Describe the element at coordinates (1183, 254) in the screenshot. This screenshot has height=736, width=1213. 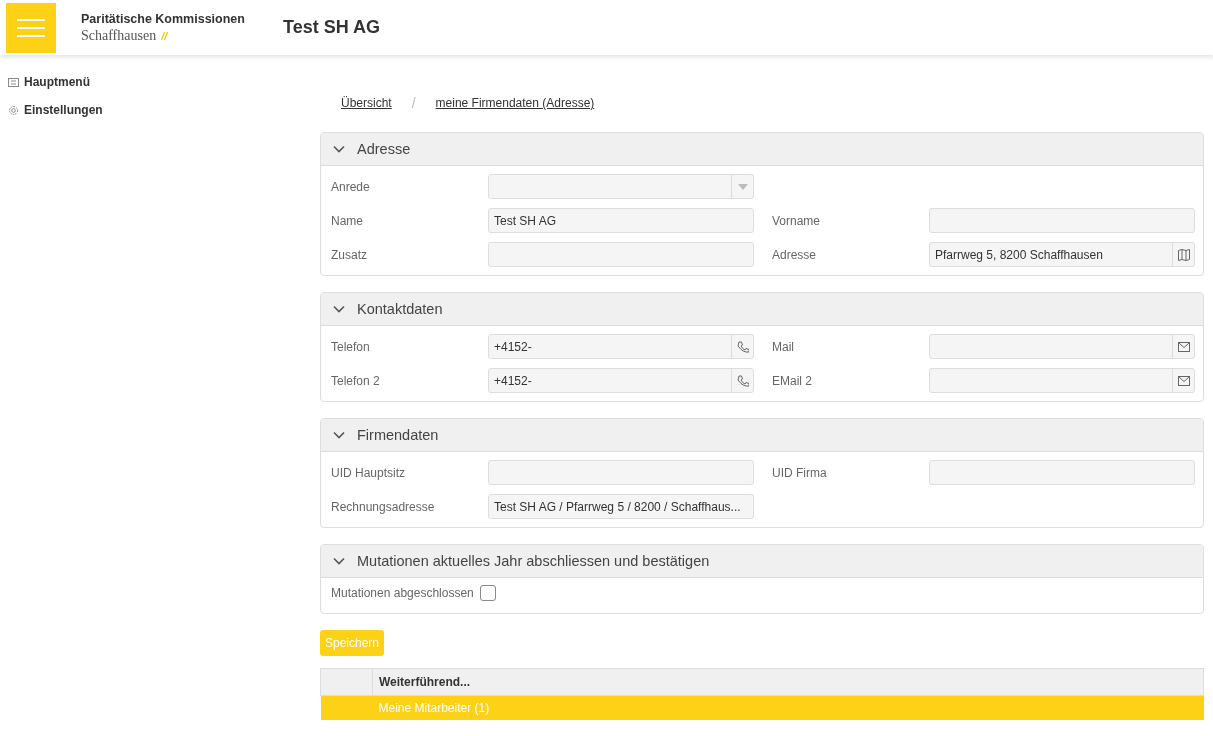
I see `map-icon` at that location.